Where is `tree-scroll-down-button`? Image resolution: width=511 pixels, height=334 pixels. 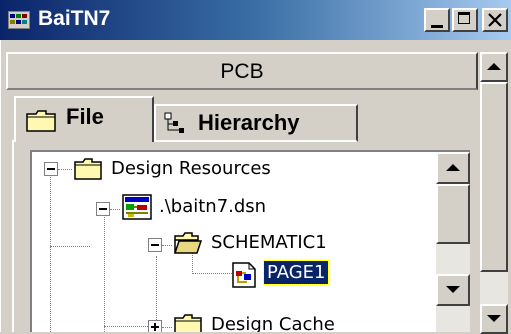
tree-scroll-down-button is located at coordinates (453, 290).